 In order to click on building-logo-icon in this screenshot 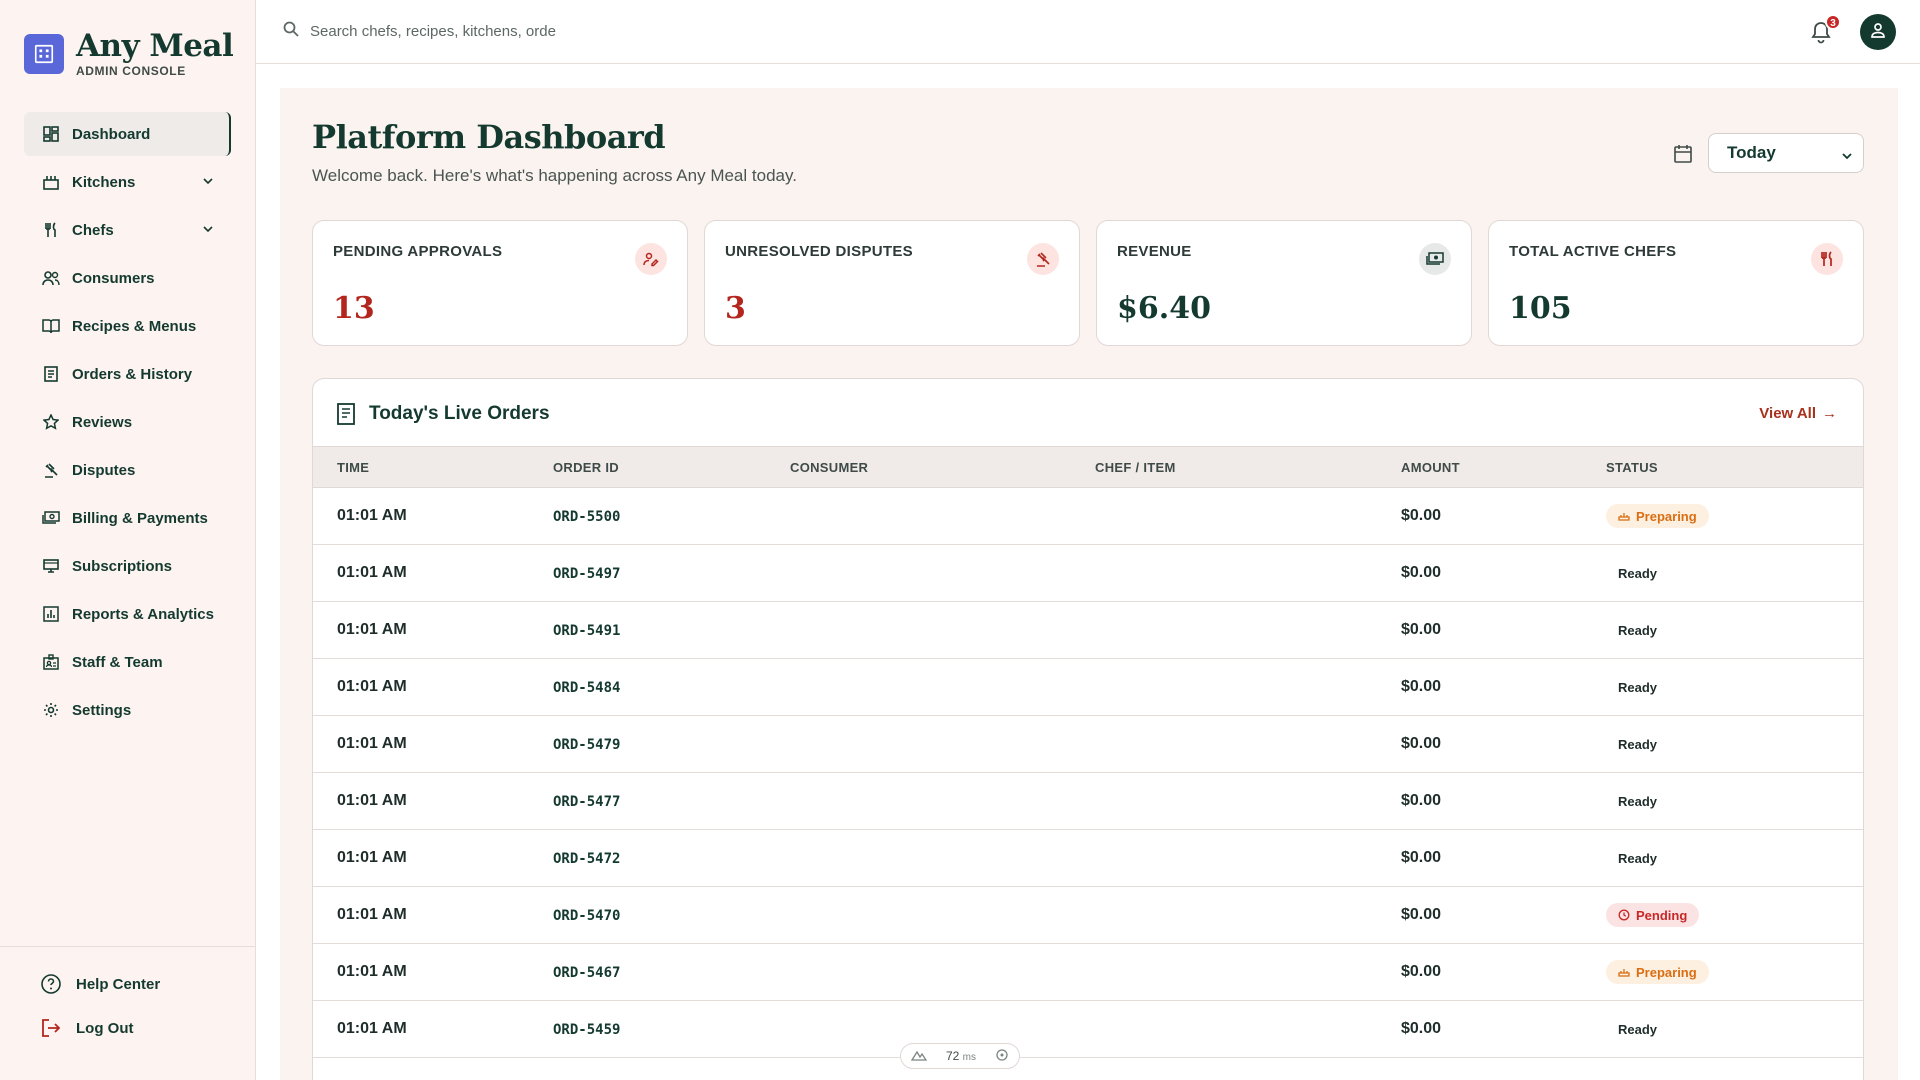, I will do `click(44, 54)`.